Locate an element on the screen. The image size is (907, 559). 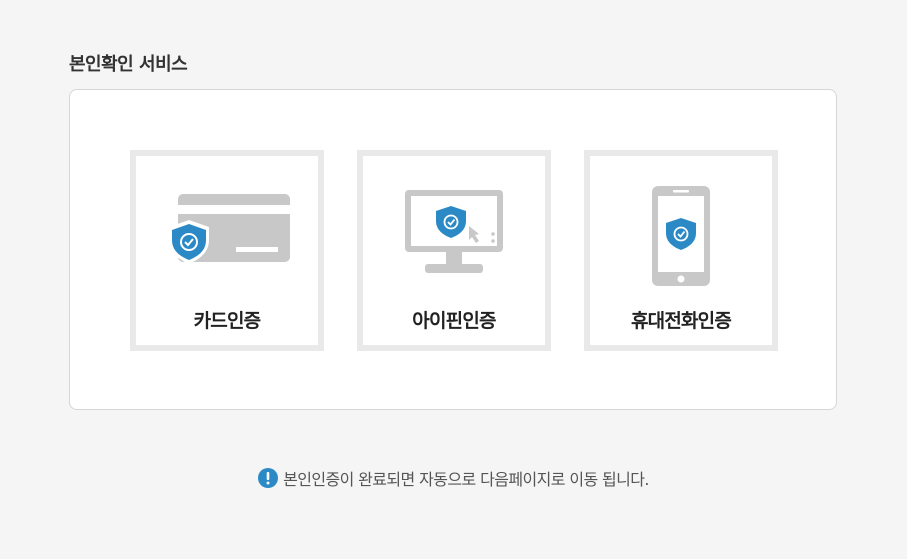
phone-shield-icon is located at coordinates (681, 239).